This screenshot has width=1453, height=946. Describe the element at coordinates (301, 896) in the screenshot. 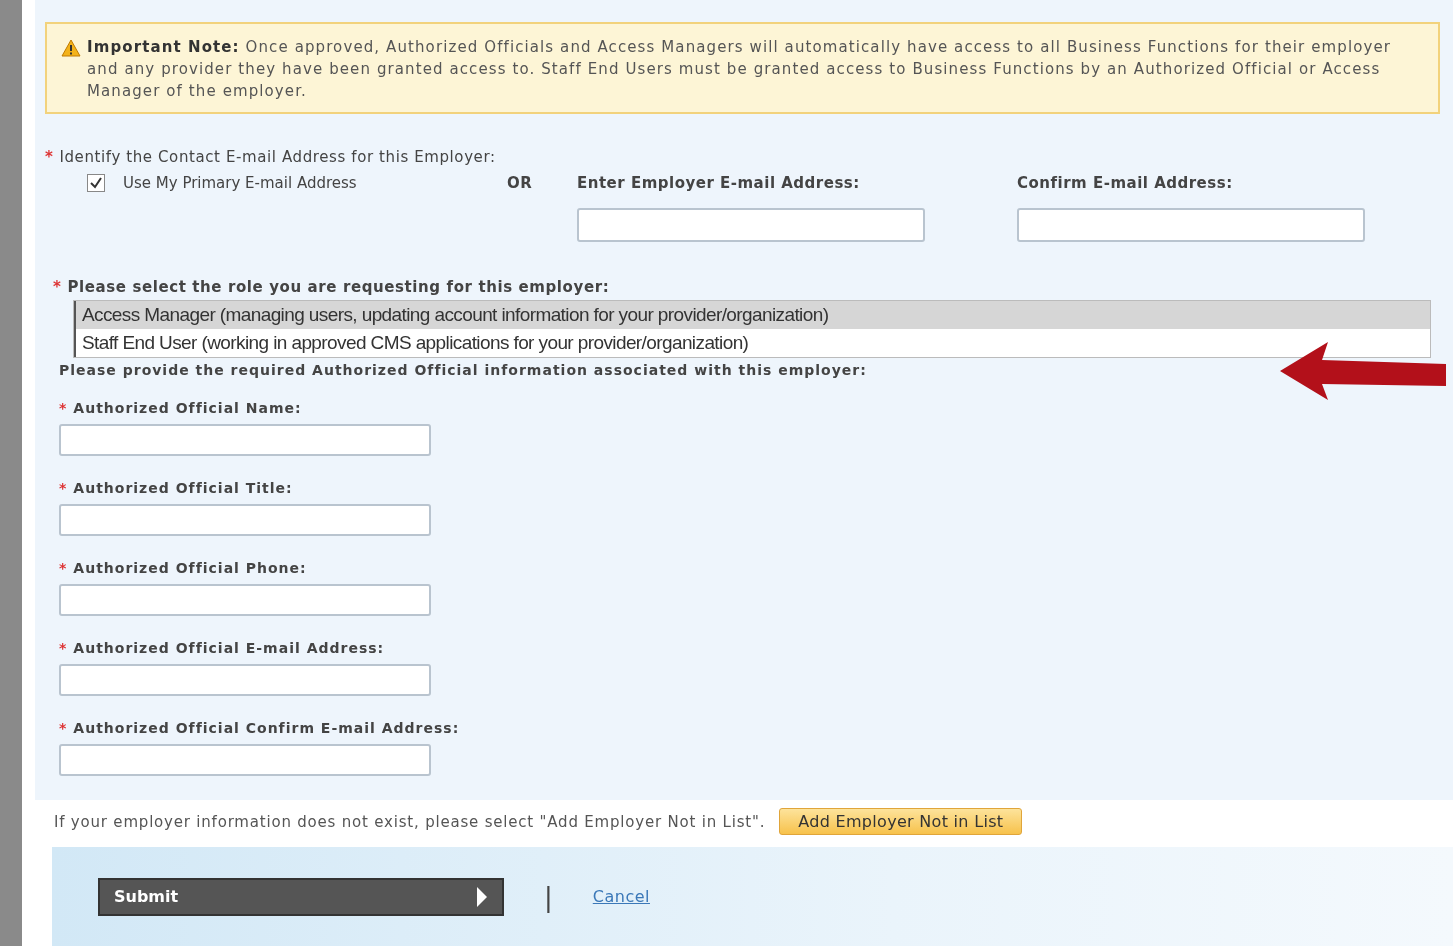

I see `submit-button: Submit` at that location.